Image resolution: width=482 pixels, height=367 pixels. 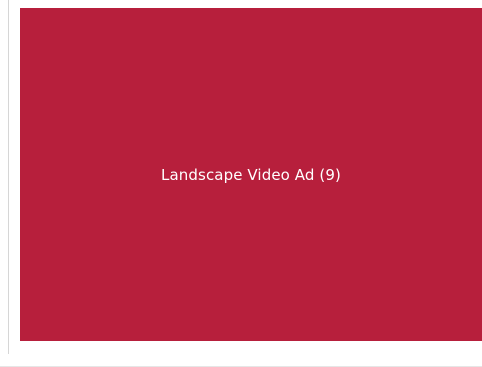 I want to click on left-divider, so click(x=8, y=177).